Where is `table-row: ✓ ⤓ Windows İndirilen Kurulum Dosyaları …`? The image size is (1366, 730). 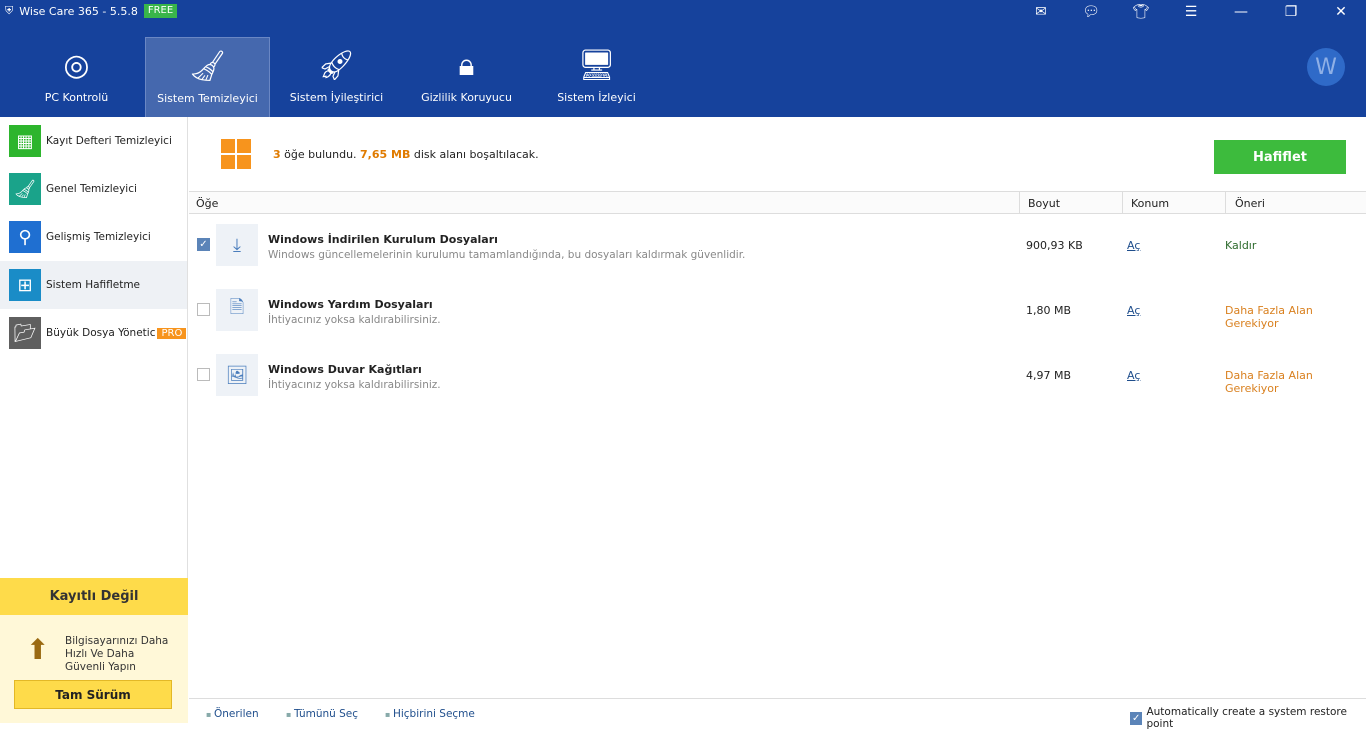 table-row: ✓ ⤓ Windows İndirilen Kurulum Dosyaları … is located at coordinates (777, 246).